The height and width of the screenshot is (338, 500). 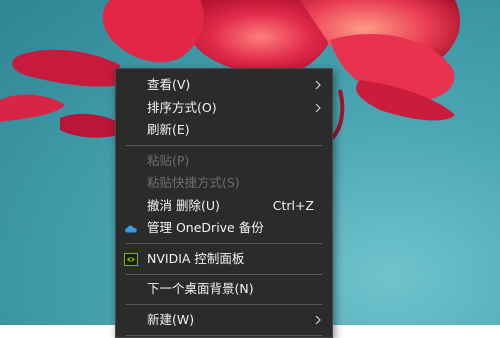 What do you see at coordinates (171, 319) in the screenshot?
I see `menu-item-label: 新建(W)` at bounding box center [171, 319].